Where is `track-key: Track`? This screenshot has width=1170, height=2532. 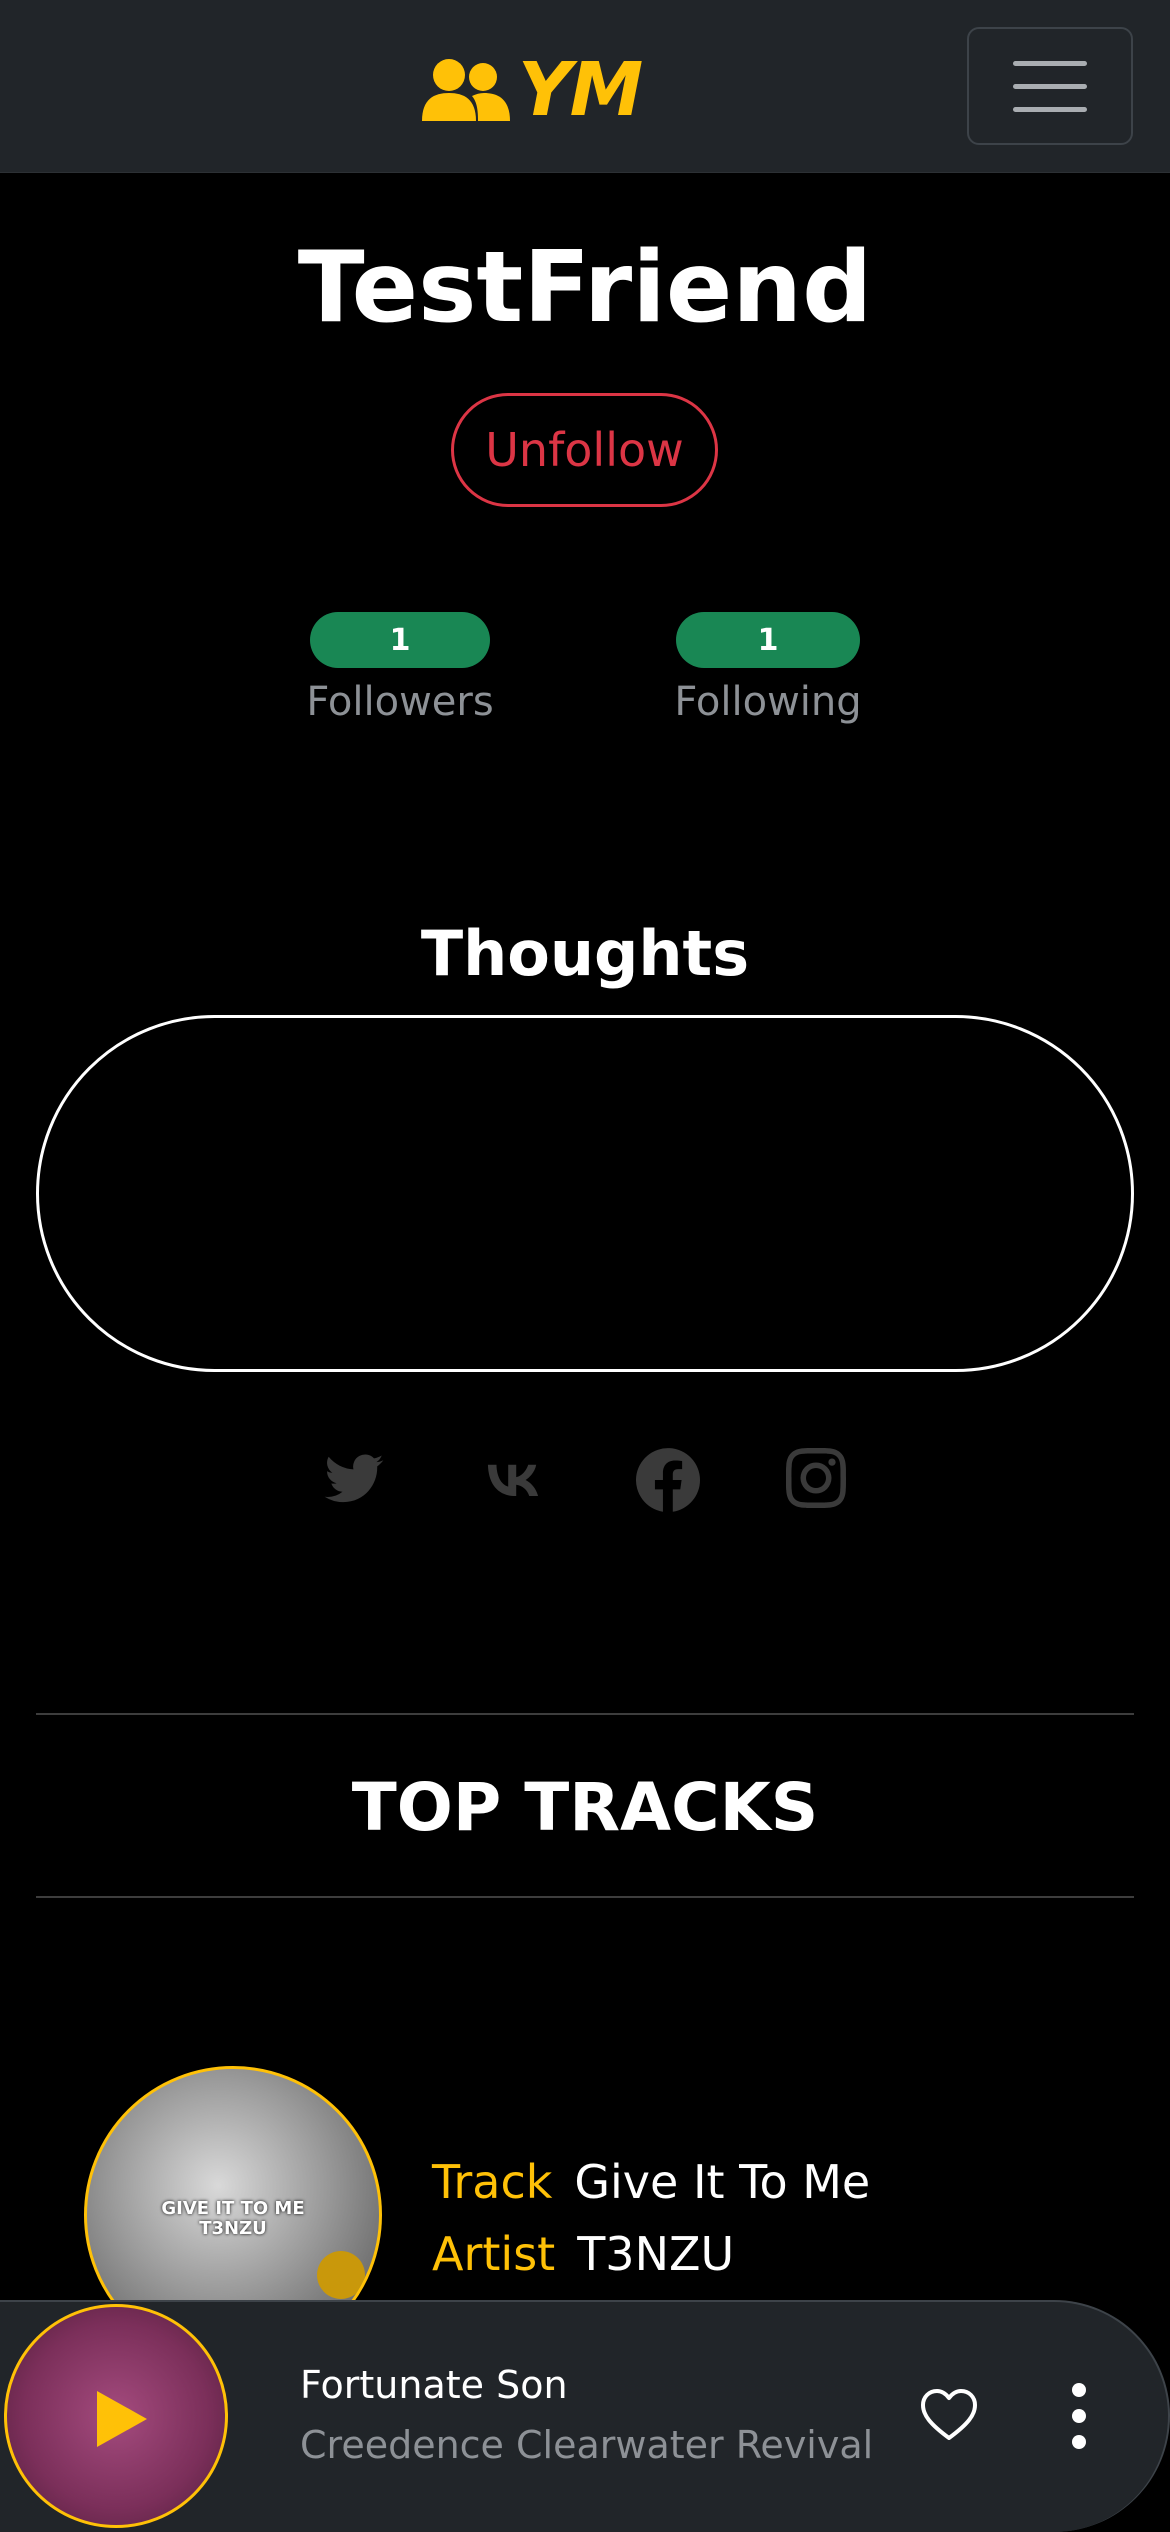 track-key: Track is located at coordinates (492, 2182).